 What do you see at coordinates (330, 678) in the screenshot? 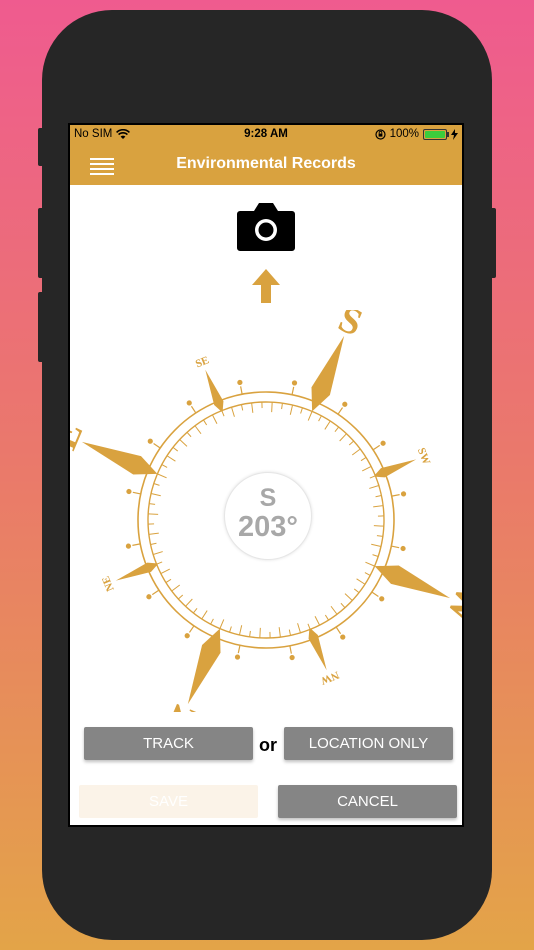
I see `compass-label-nw: NW` at bounding box center [330, 678].